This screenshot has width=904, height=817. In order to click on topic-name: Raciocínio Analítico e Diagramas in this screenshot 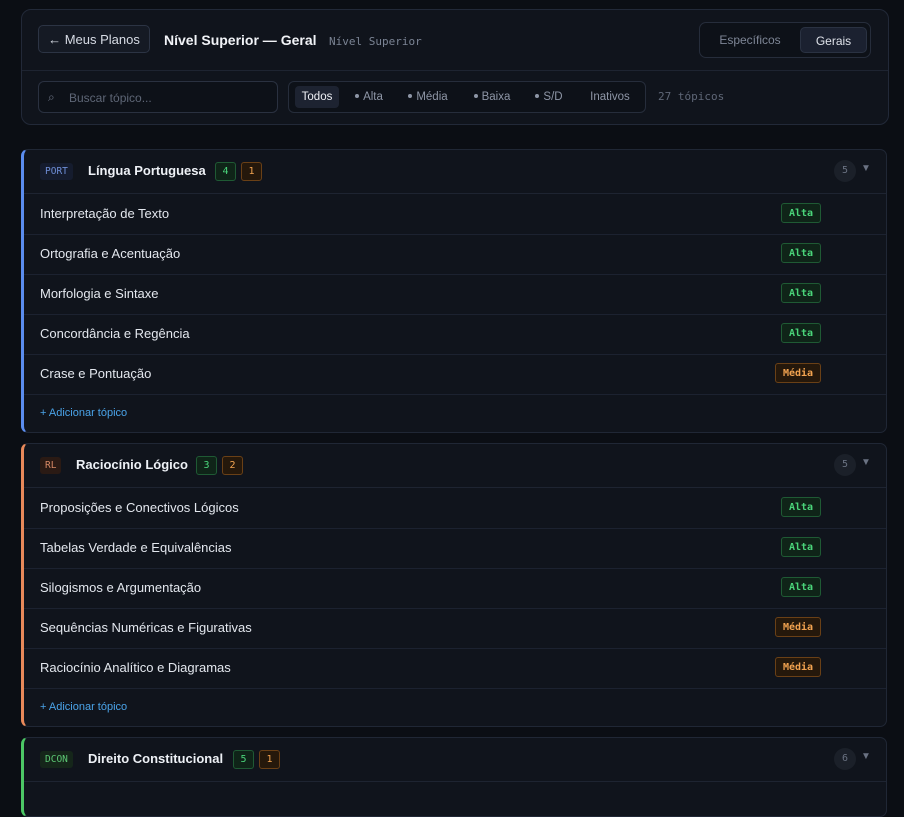, I will do `click(135, 667)`.